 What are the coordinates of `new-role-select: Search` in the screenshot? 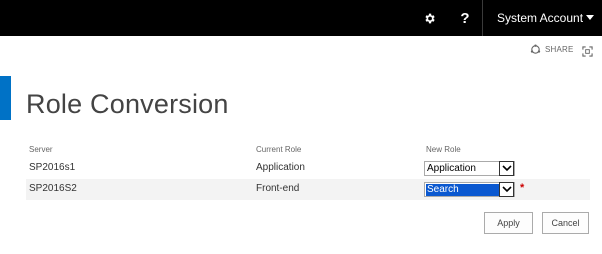 It's located at (469, 189).